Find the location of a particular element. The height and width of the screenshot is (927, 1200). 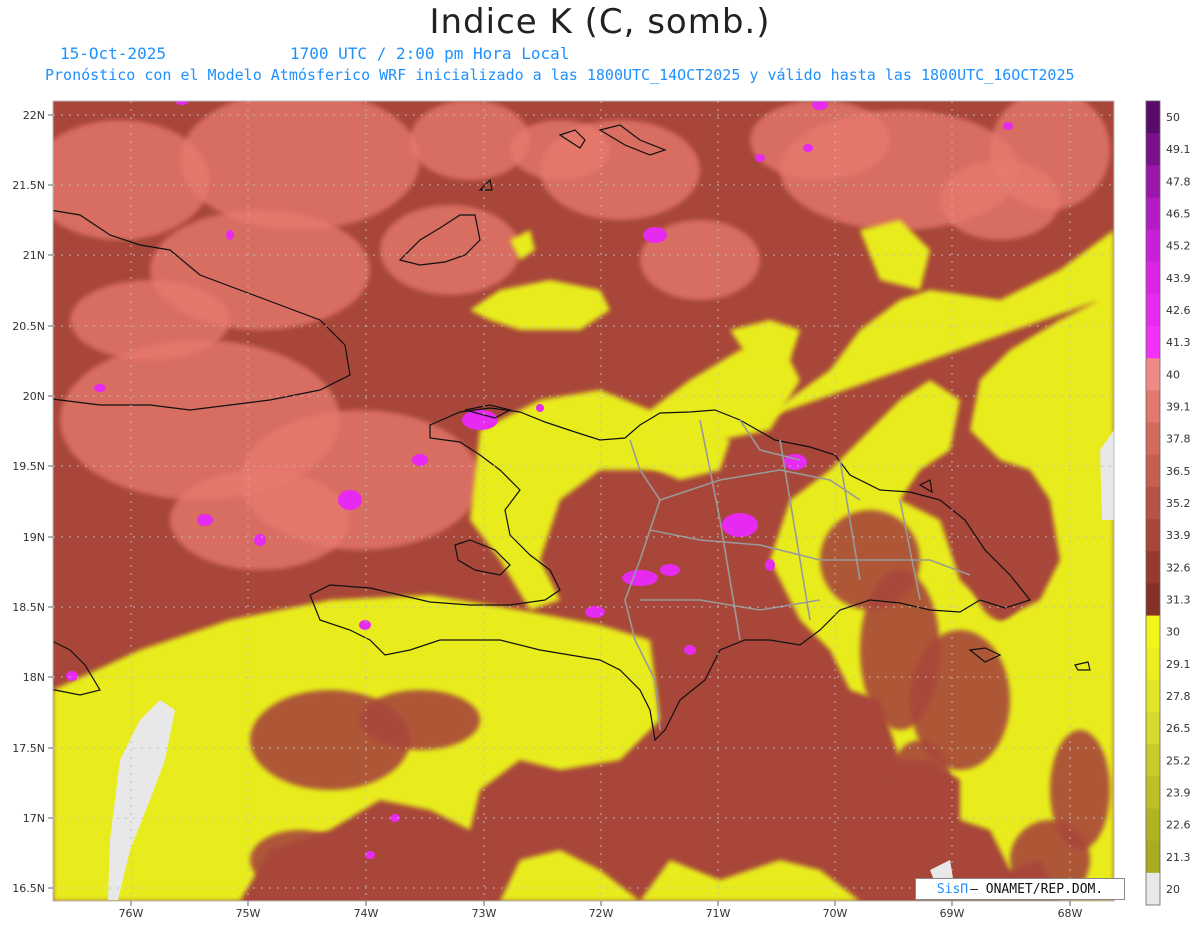

longitude-label: 71W is located at coordinates (718, 913).